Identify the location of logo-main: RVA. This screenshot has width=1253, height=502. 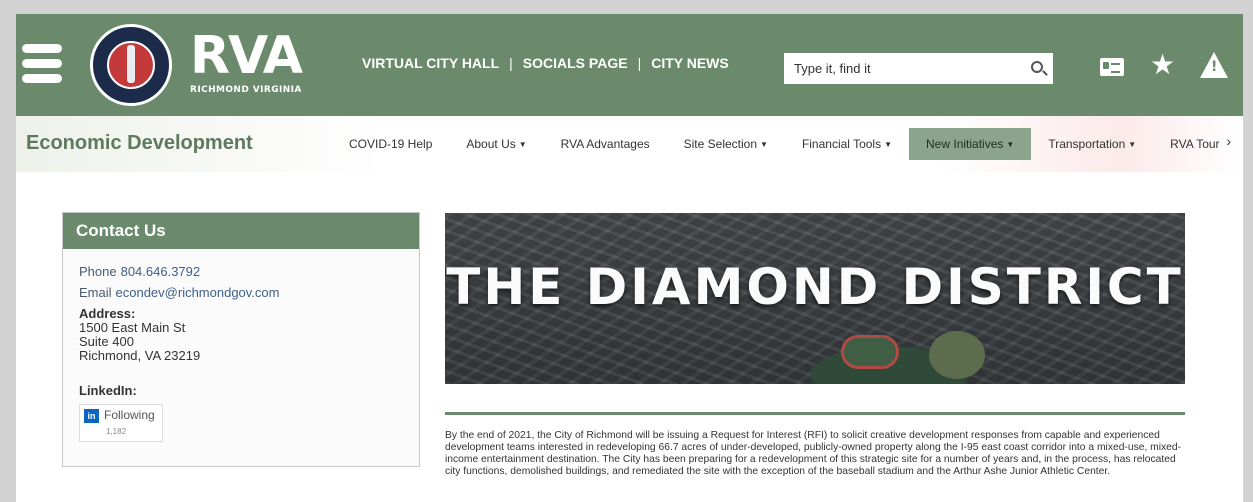
(246, 56).